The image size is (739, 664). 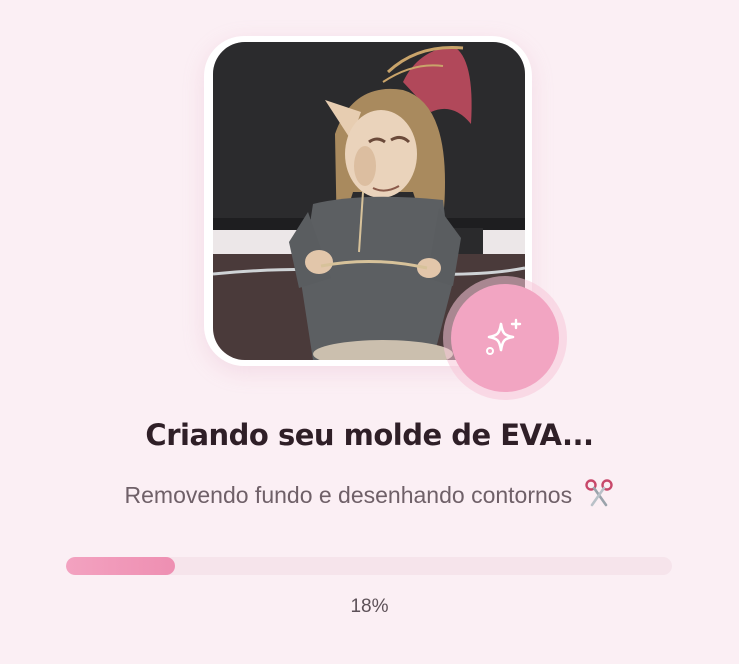 I want to click on sparkle-badge, so click(x=505, y=338).